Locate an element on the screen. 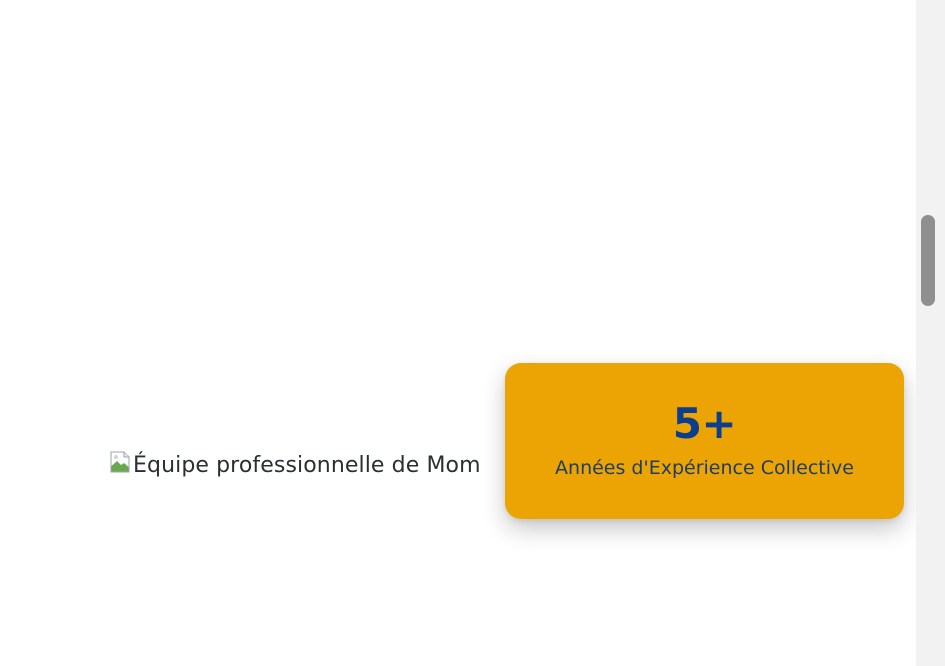 Image resolution: width=945 pixels, height=666 pixels. broken-image-icon is located at coordinates (120, 462).